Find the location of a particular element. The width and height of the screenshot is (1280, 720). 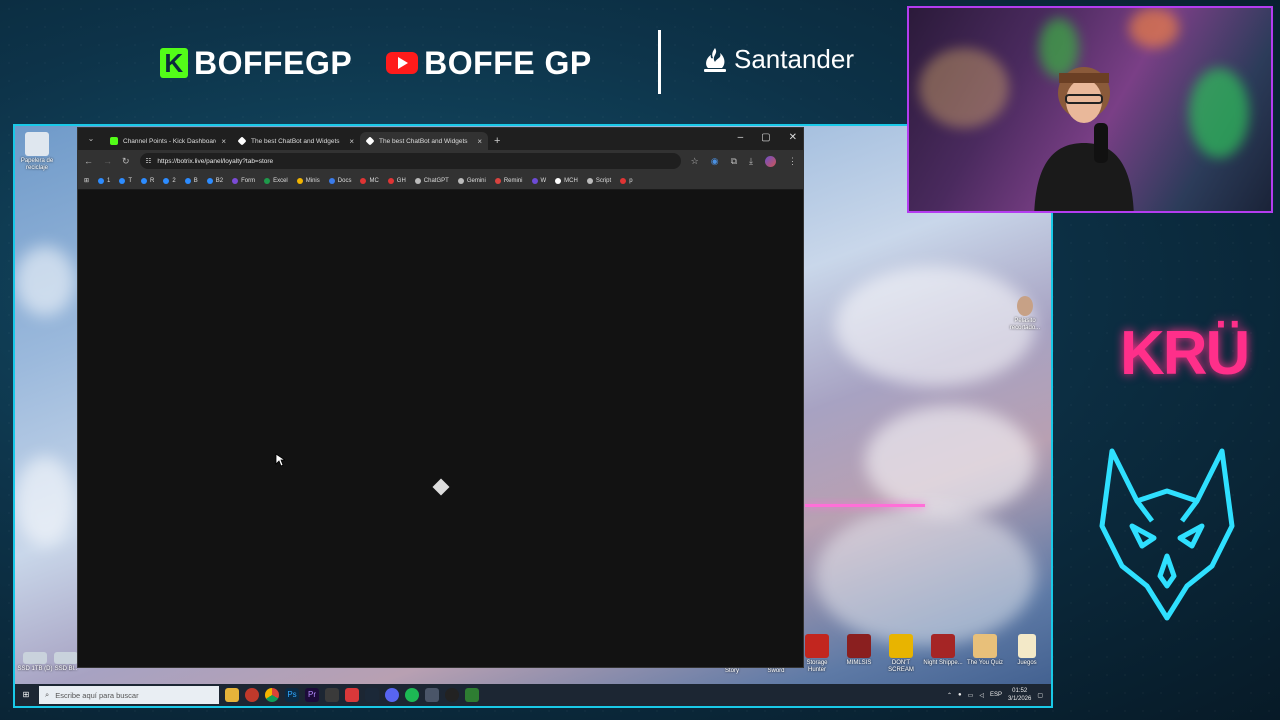

bookmark-item: MC is located at coordinates (369, 180).